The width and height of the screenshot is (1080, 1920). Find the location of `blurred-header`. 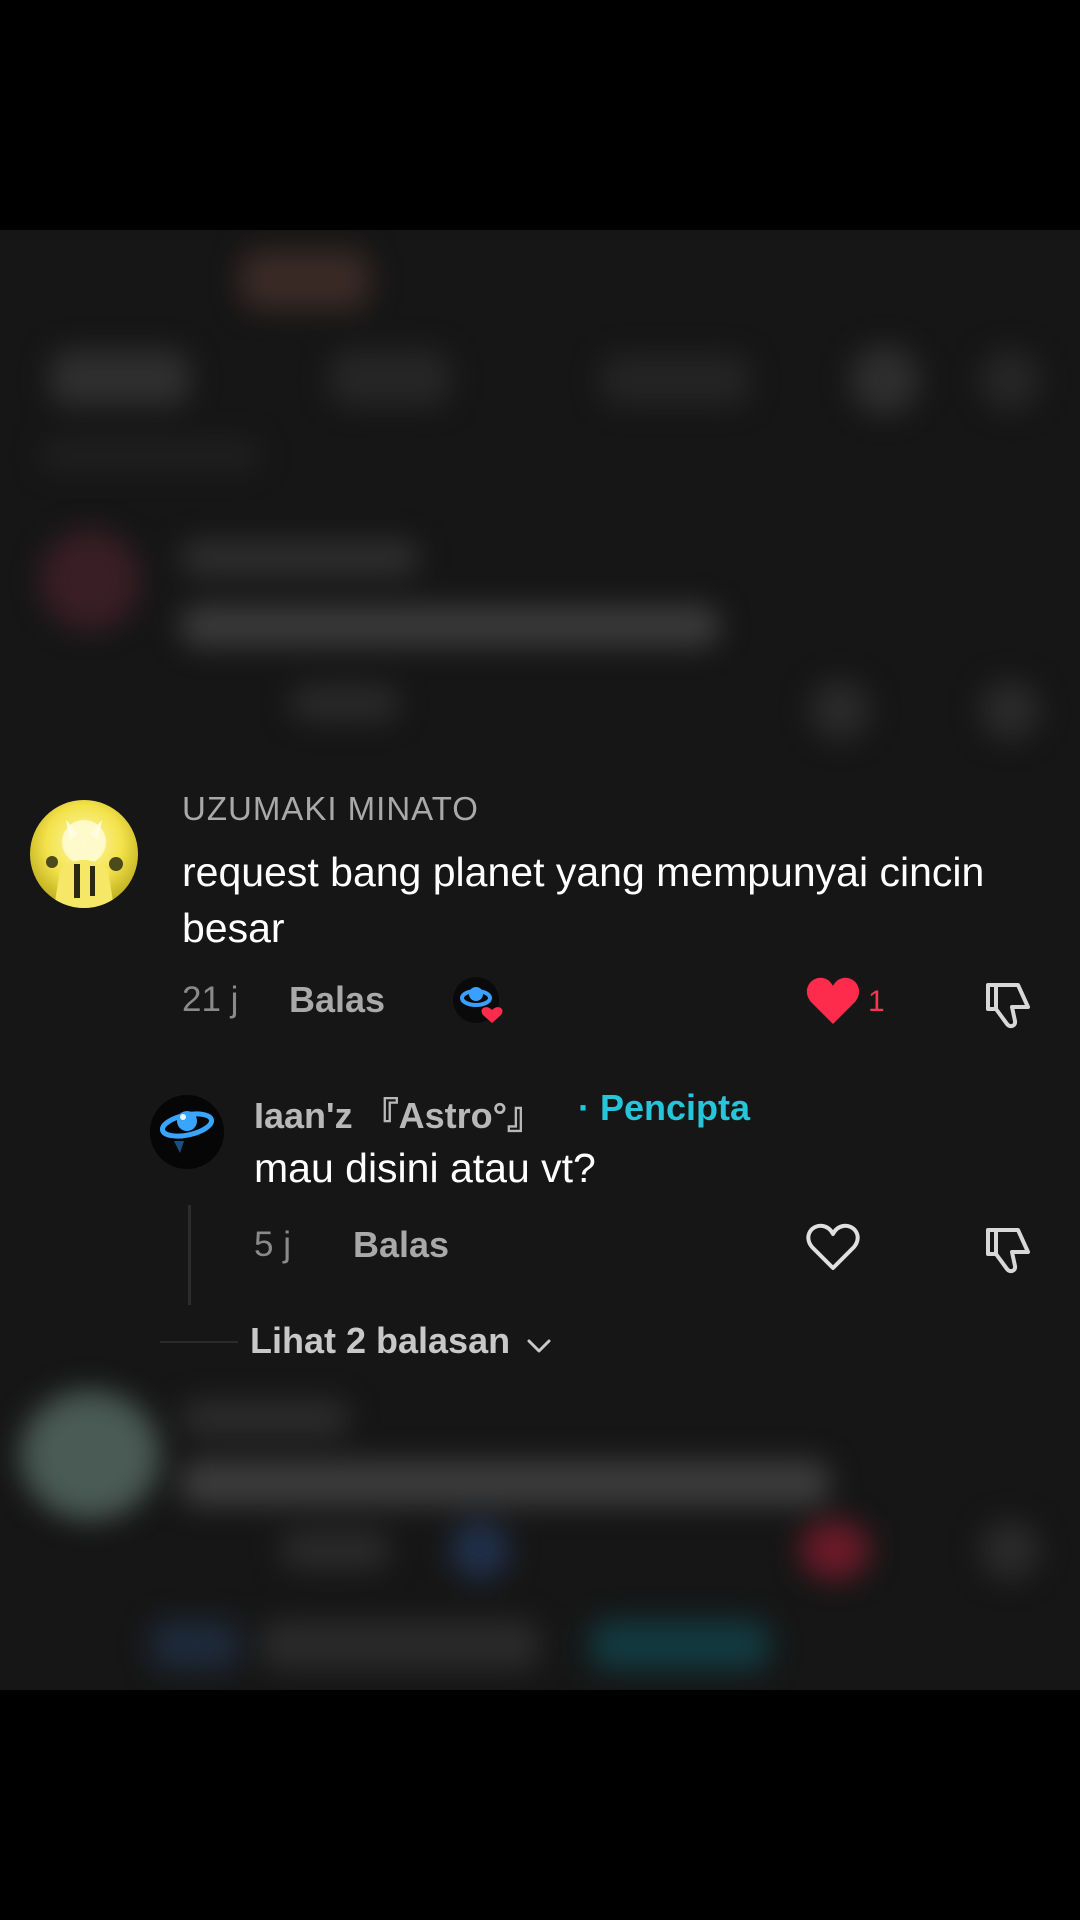

blurred-header is located at coordinates (540, 350).